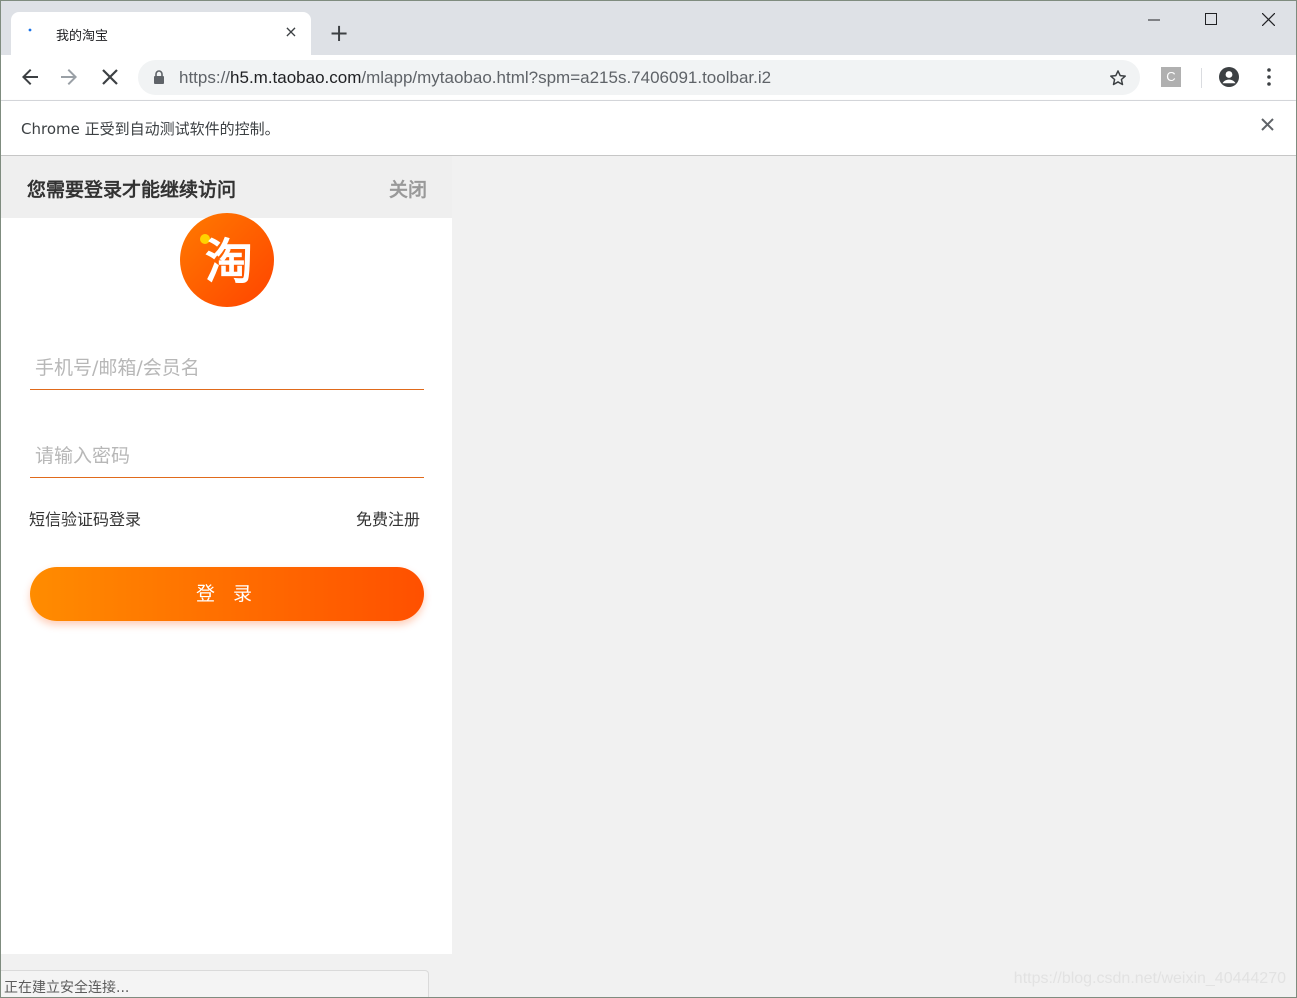  What do you see at coordinates (205, 77) in the screenshot?
I see `url-scheme: https://` at bounding box center [205, 77].